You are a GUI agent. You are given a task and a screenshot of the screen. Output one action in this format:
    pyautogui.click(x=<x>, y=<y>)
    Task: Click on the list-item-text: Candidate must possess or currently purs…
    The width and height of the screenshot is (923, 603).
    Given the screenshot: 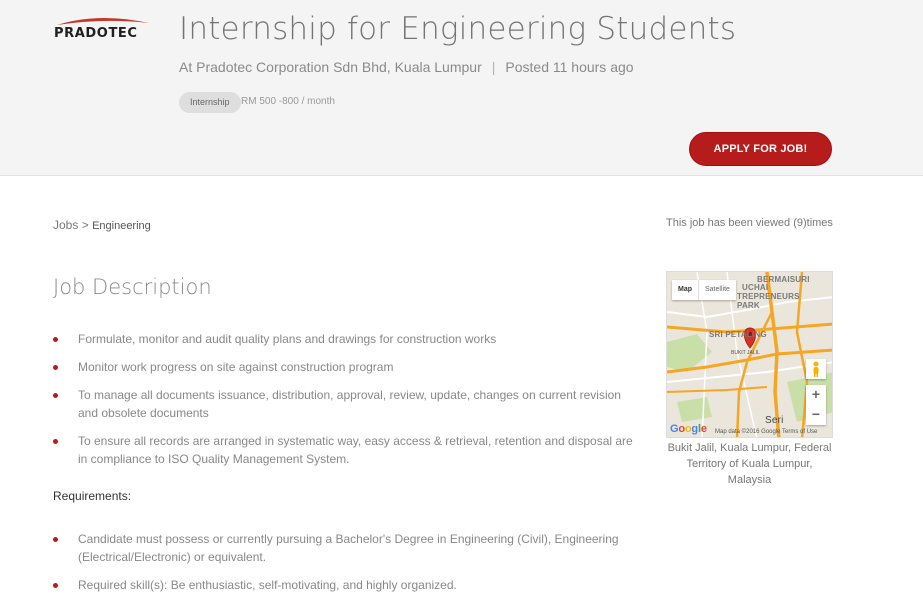 What is the action you would take?
    pyautogui.click(x=348, y=548)
    